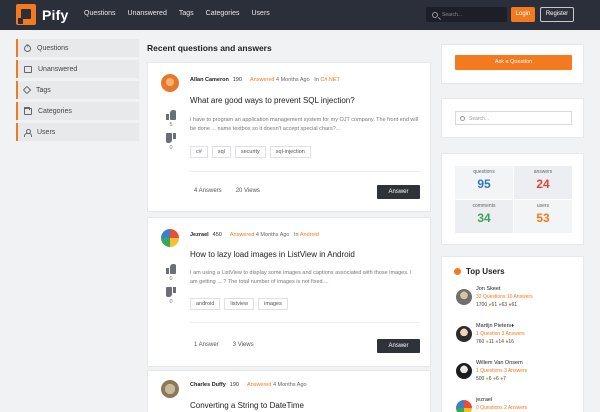 The image size is (600, 412). Describe the element at coordinates (221, 152) in the screenshot. I see `tag: sql` at that location.